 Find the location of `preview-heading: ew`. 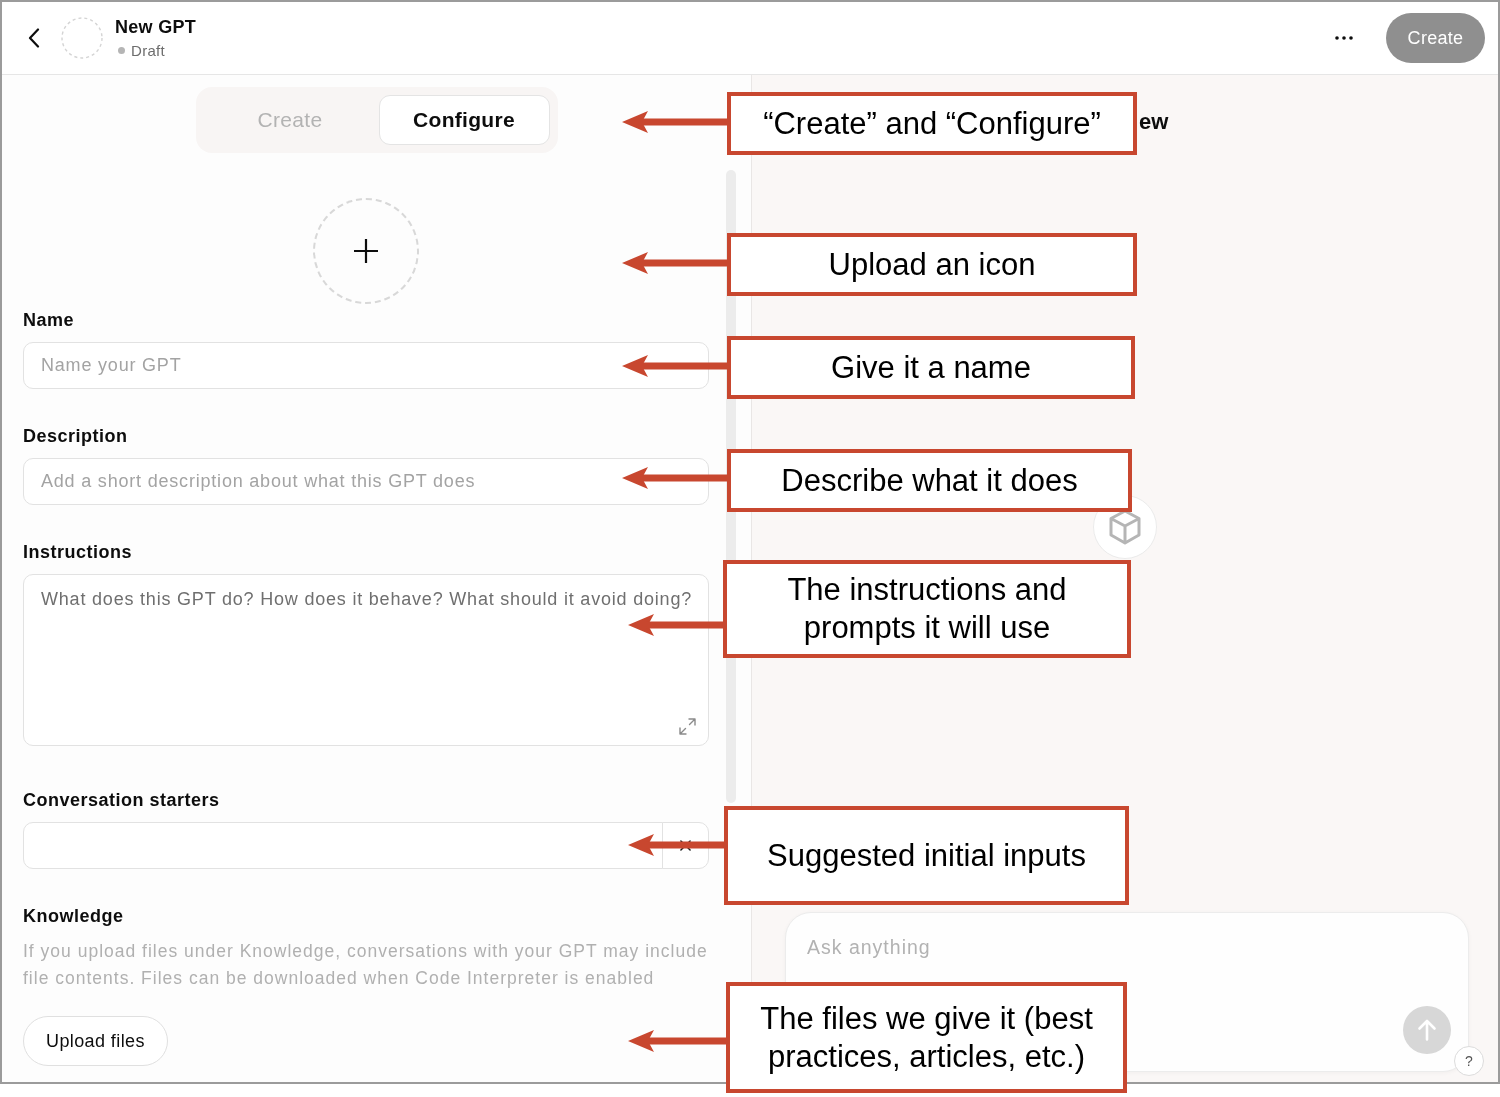

preview-heading: ew is located at coordinates (1154, 122).